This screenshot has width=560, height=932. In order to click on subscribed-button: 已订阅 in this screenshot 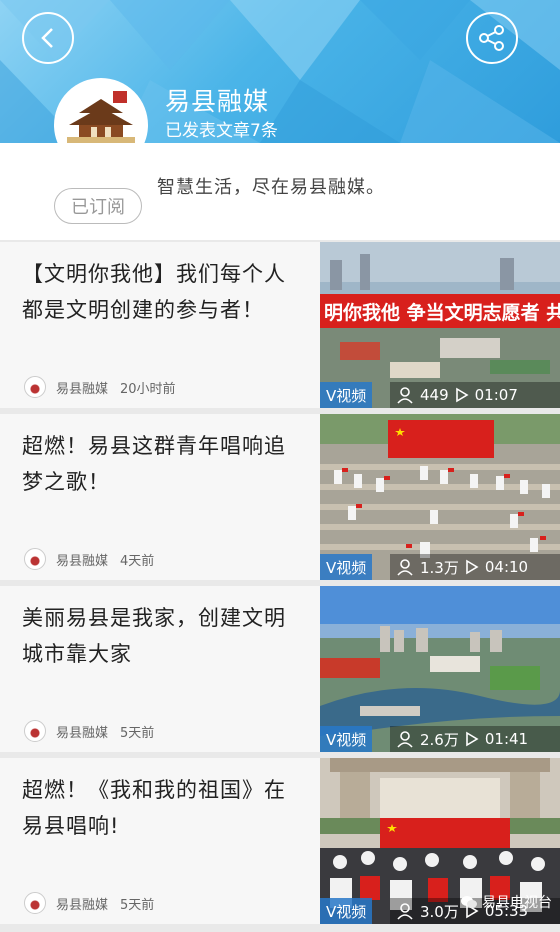, I will do `click(98, 206)`.